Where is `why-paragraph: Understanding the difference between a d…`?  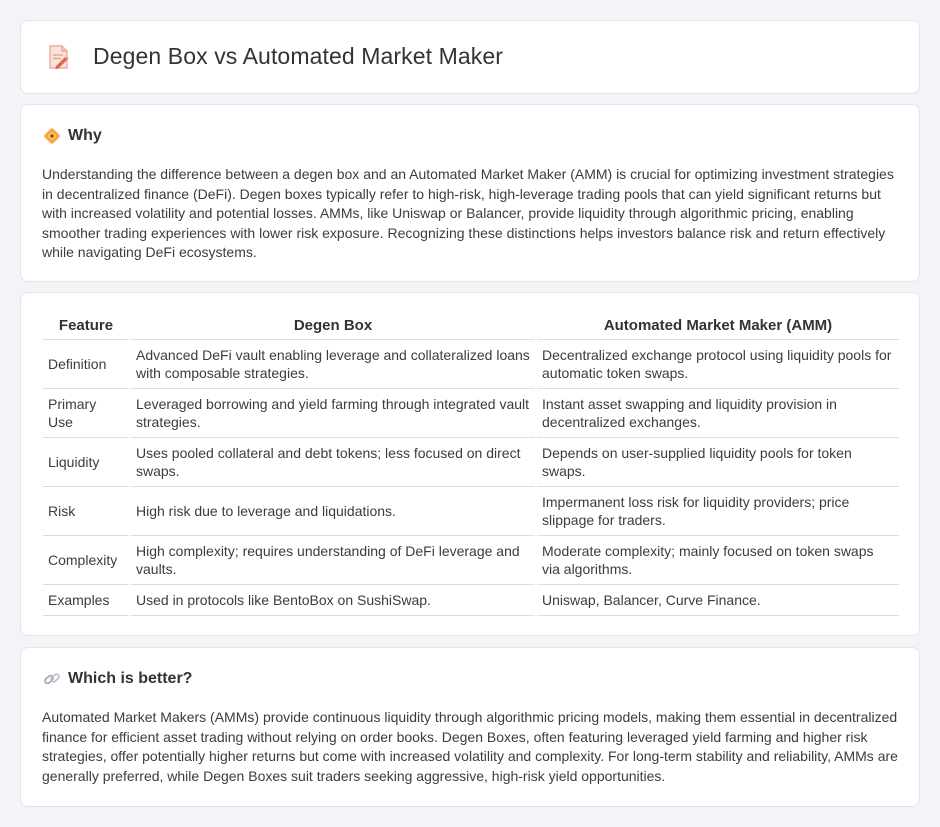
why-paragraph: Understanding the difference between a d… is located at coordinates (468, 213).